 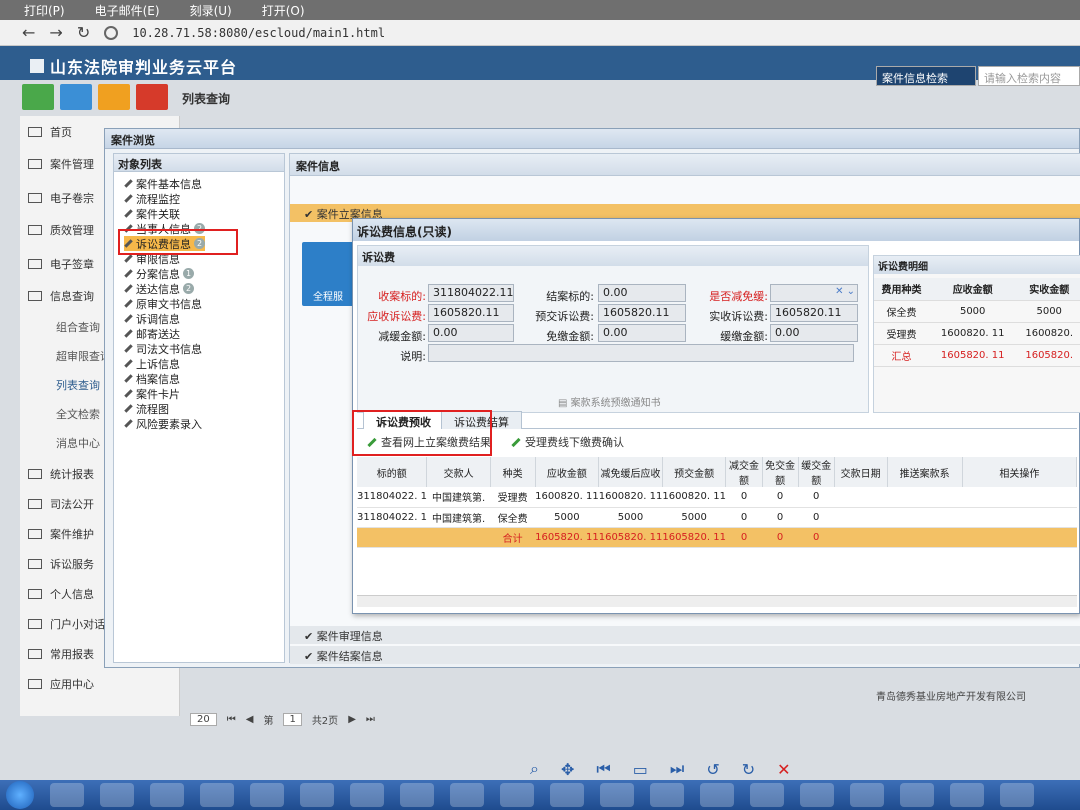 I want to click on nav-sub-list: 列表查询, so click(x=78, y=385).